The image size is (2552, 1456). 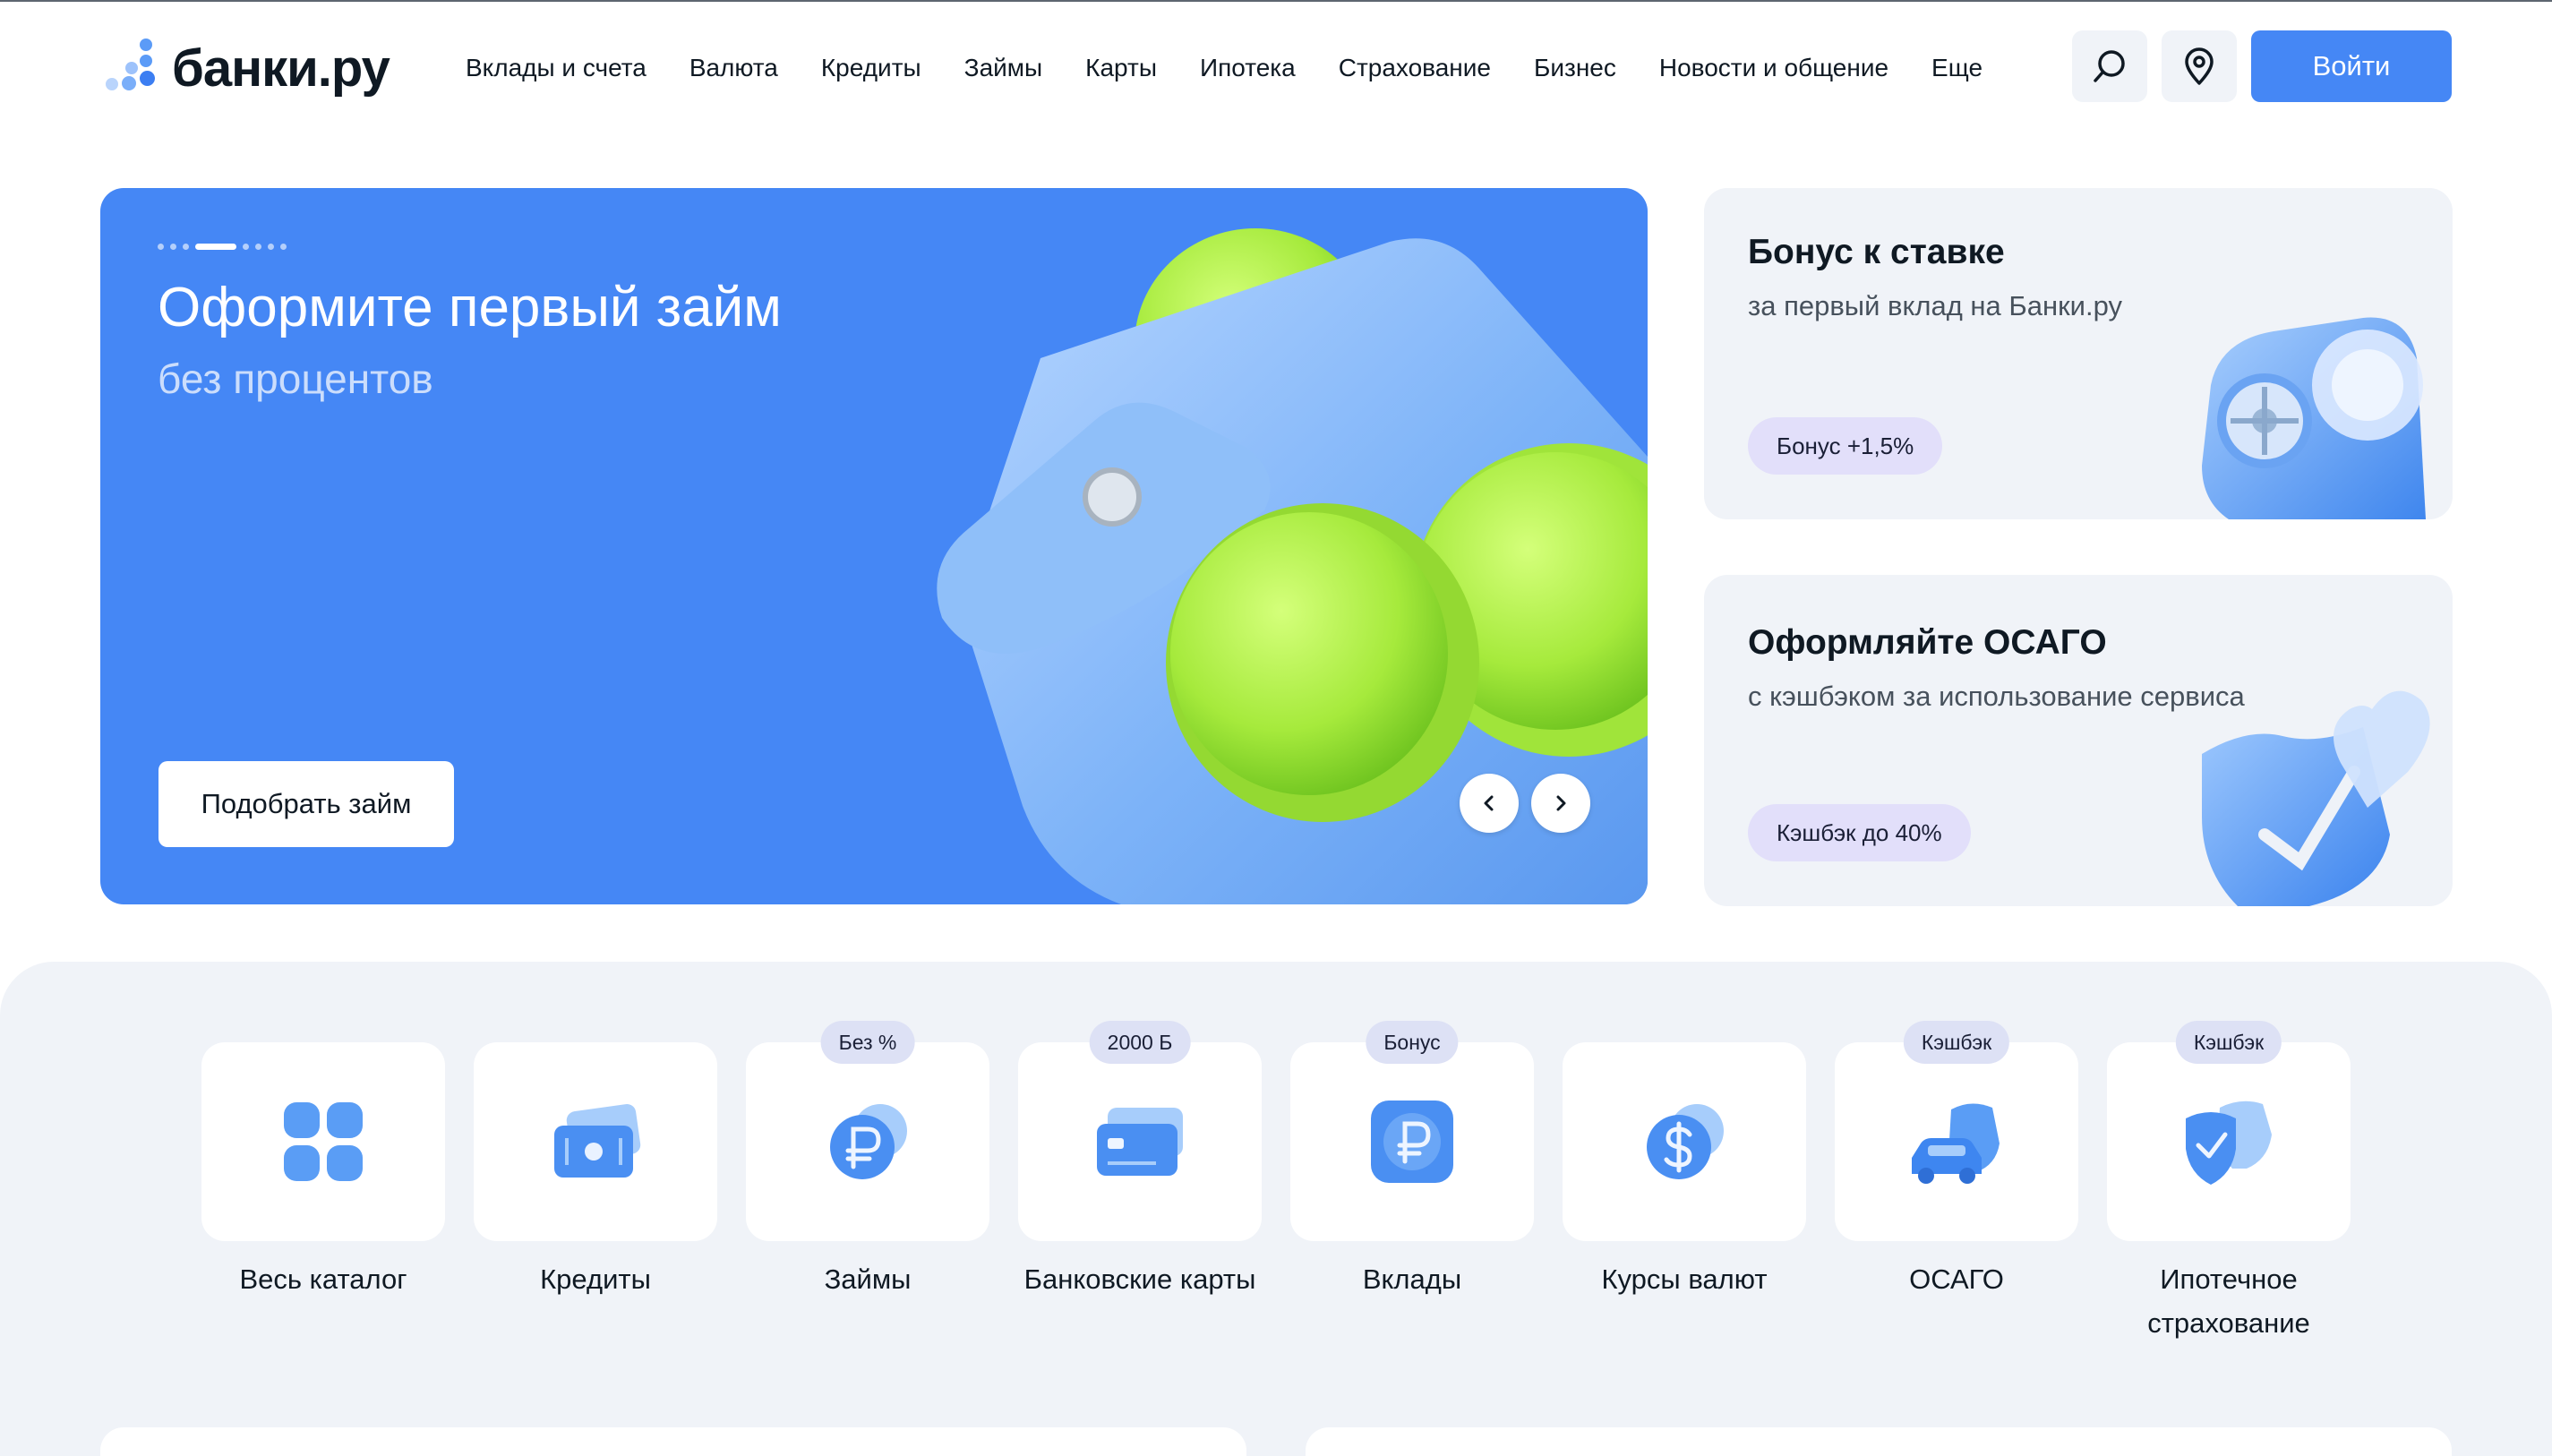 I want to click on slider-prev-button, so click(x=1489, y=803).